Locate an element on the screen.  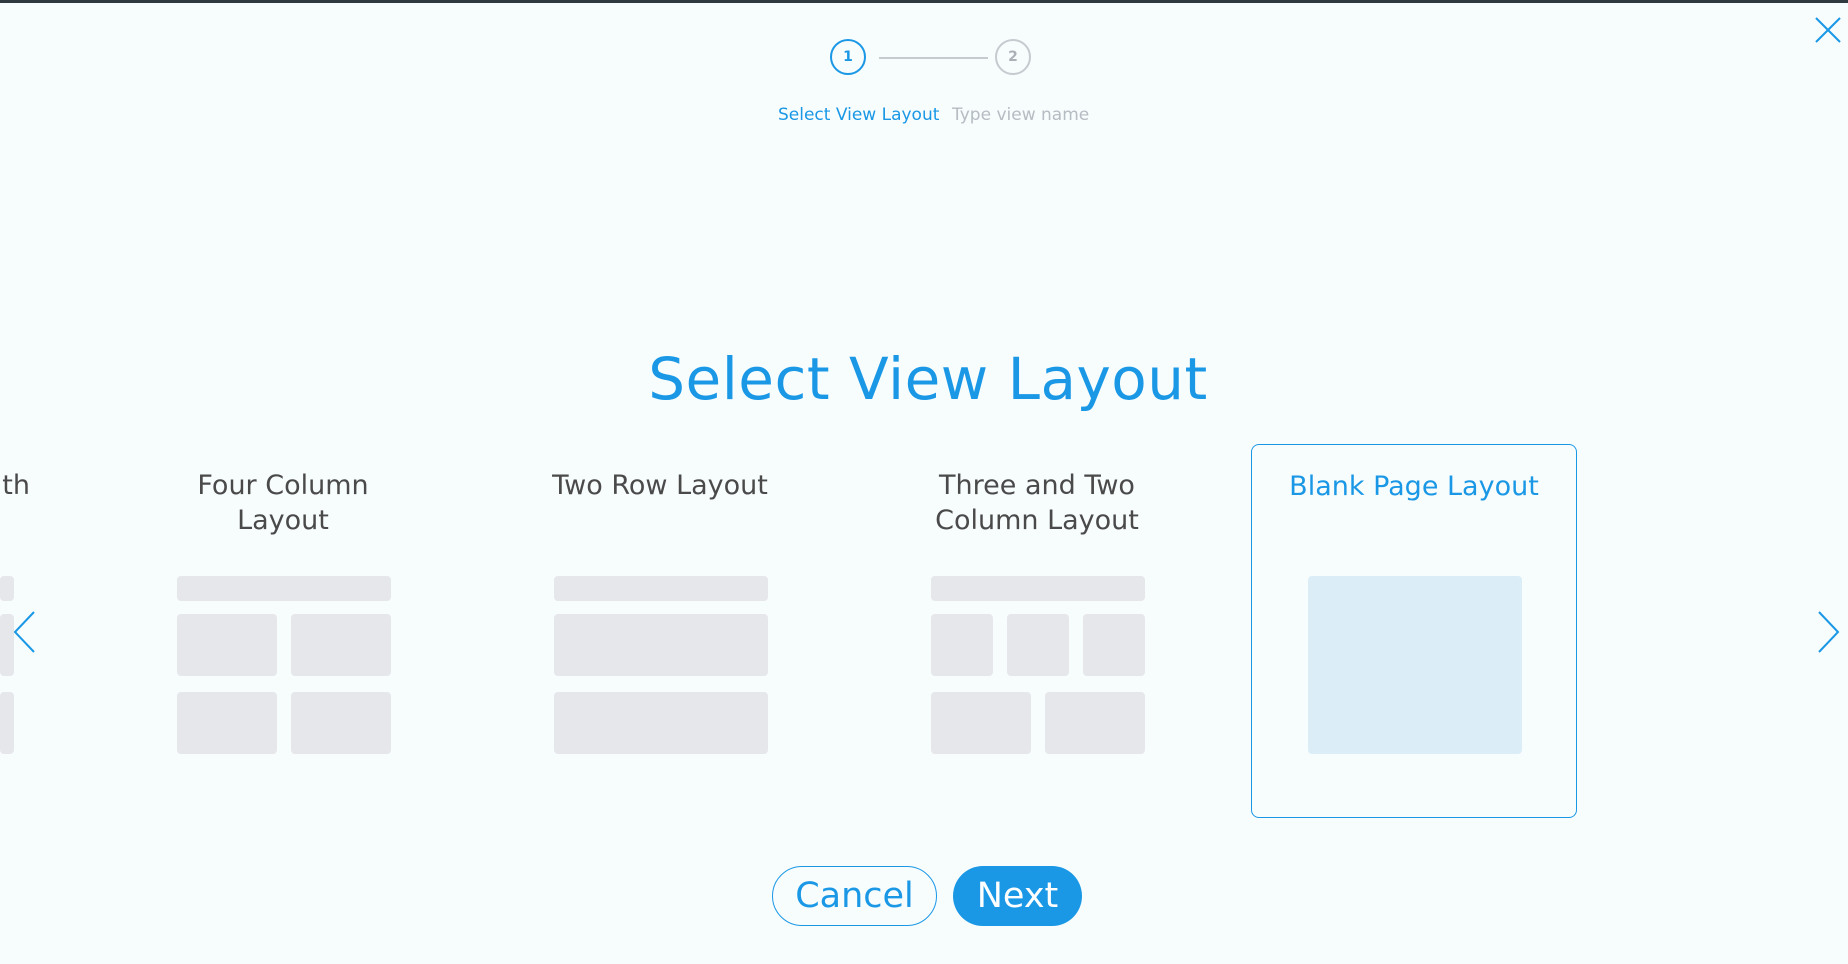
step-2-label: Type view name is located at coordinates (1021, 115).